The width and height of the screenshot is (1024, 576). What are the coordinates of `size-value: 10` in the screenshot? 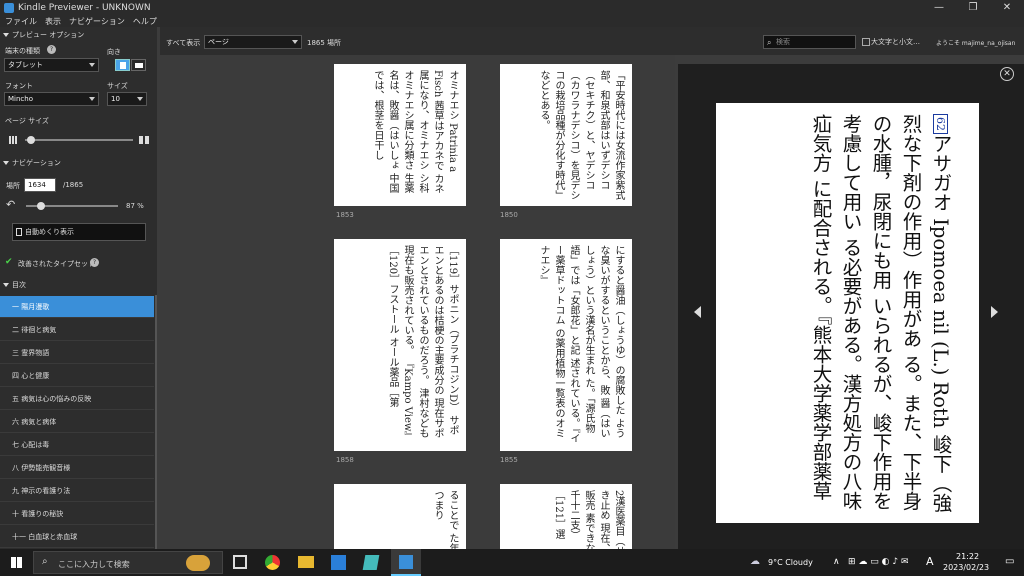 It's located at (115, 99).